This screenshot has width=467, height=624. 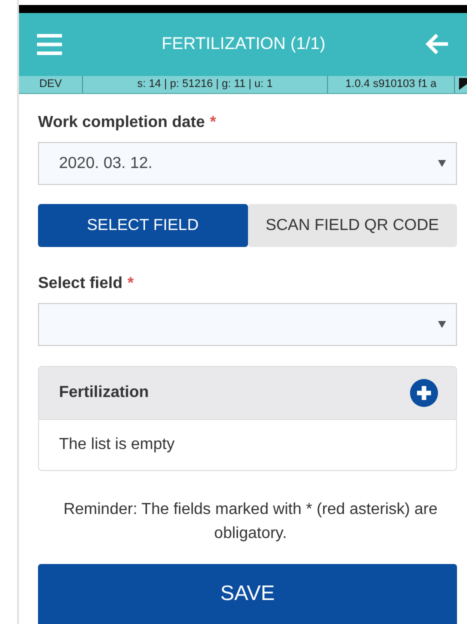 What do you see at coordinates (424, 393) in the screenshot?
I see `add-icon` at bounding box center [424, 393].